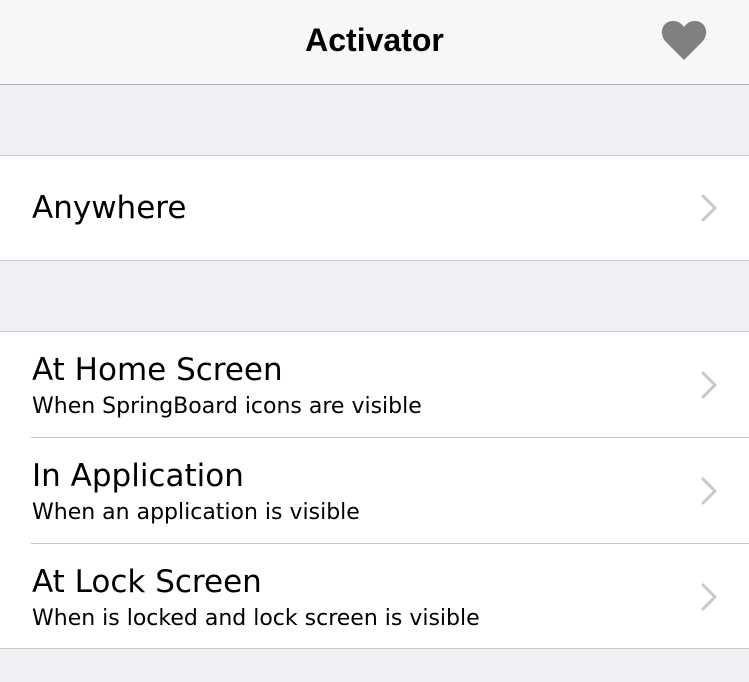  Describe the element at coordinates (109, 208) in the screenshot. I see `cell-title: Anywhere` at that location.